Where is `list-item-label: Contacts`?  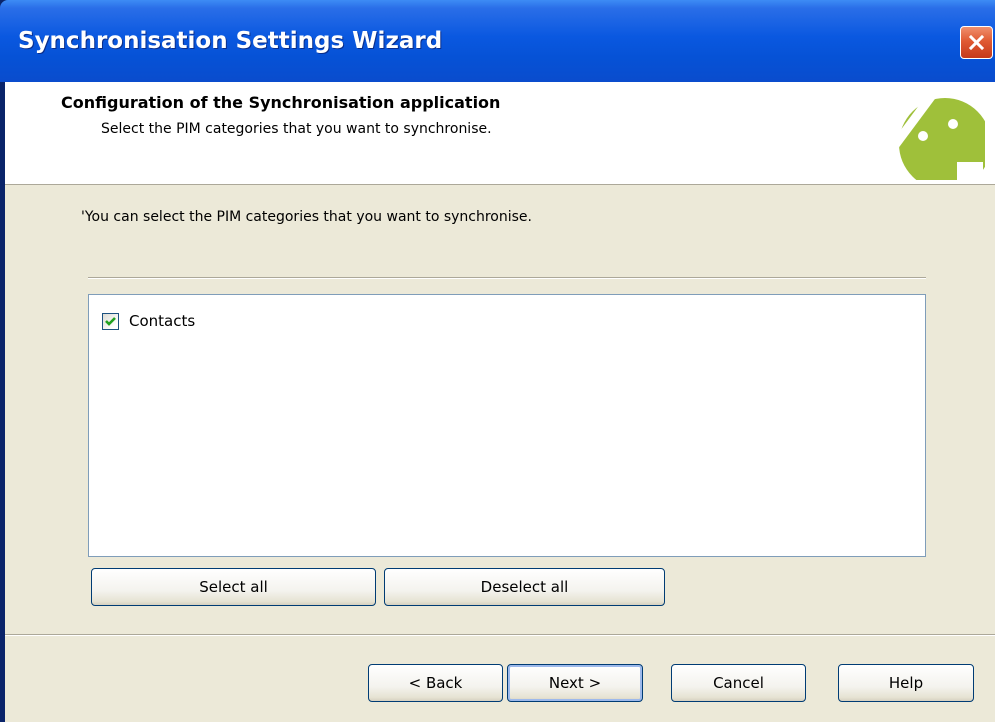 list-item-label: Contacts is located at coordinates (162, 321).